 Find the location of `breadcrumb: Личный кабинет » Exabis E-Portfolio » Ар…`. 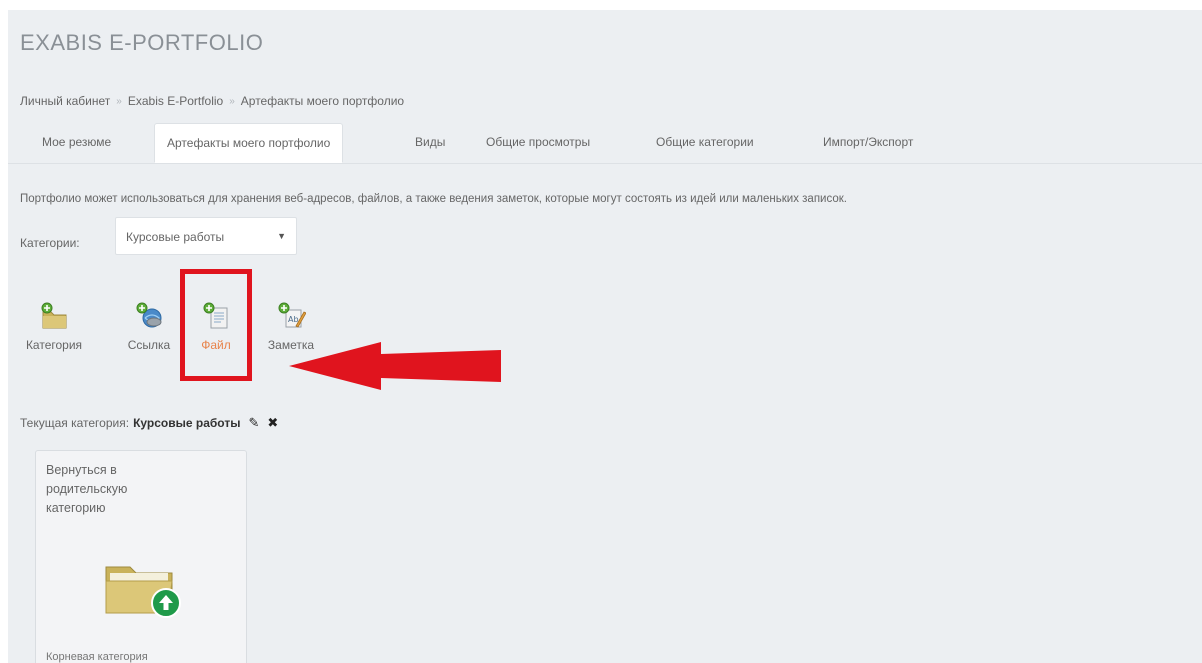

breadcrumb: Личный кабинет » Exabis E-Portfolio » Ар… is located at coordinates (212, 101).